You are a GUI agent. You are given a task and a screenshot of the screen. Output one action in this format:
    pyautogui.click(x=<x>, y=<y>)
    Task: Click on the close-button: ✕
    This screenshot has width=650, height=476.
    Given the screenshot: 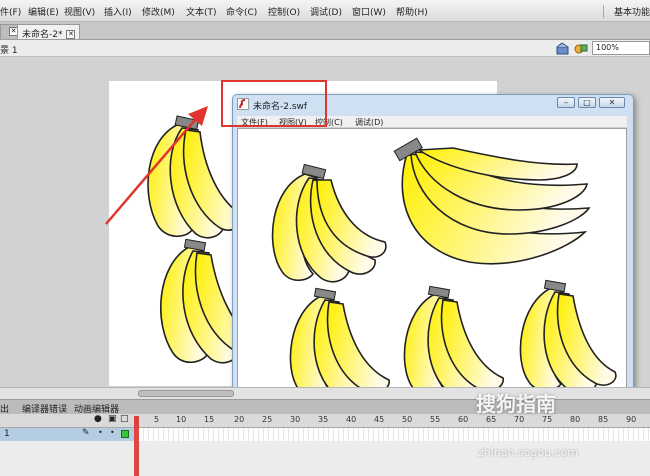 What is the action you would take?
    pyautogui.click(x=612, y=102)
    